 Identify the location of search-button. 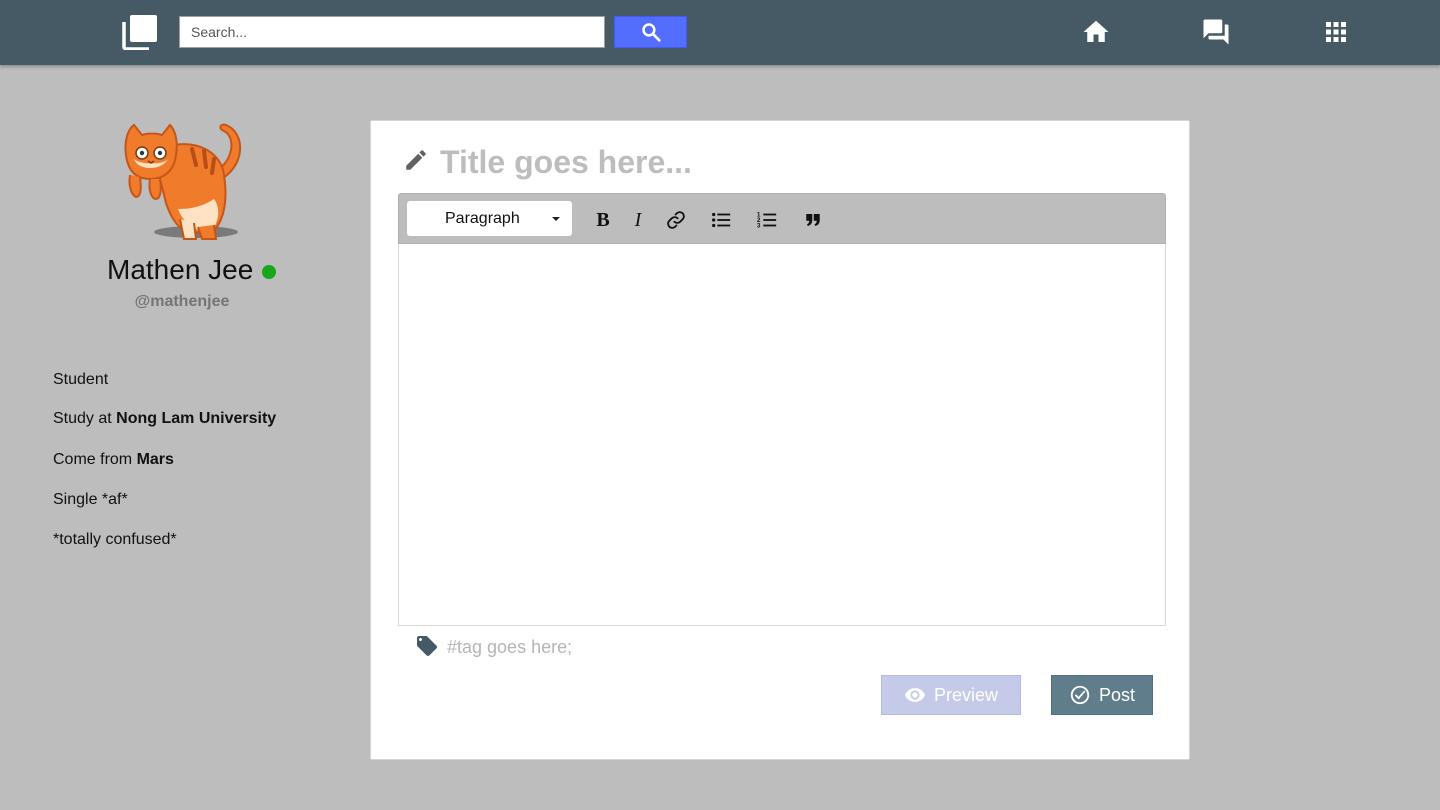
(650, 32).